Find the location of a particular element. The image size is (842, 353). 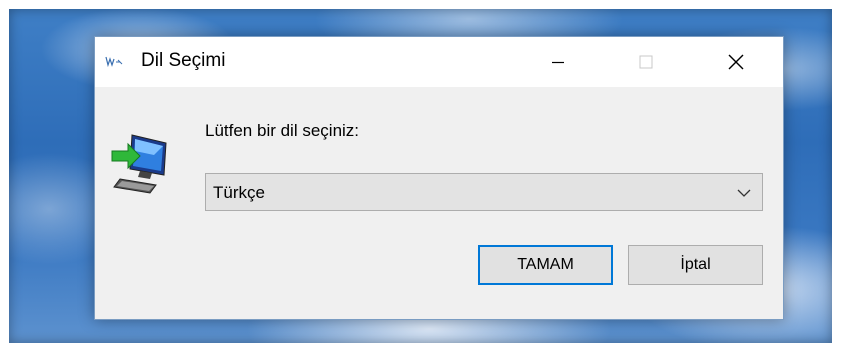

close-icon is located at coordinates (736, 62).